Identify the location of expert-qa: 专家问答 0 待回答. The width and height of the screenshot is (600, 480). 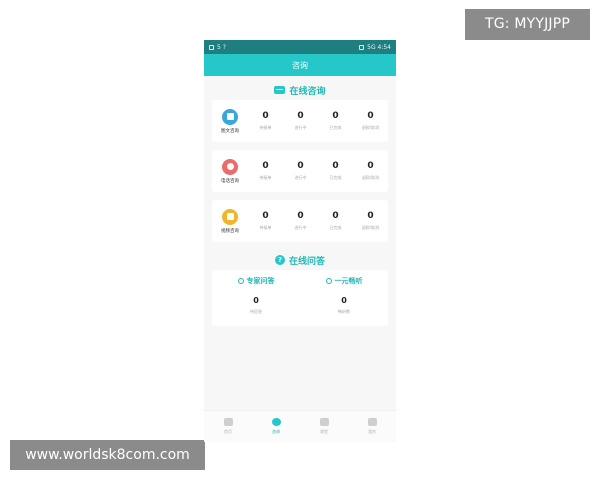
(256, 298).